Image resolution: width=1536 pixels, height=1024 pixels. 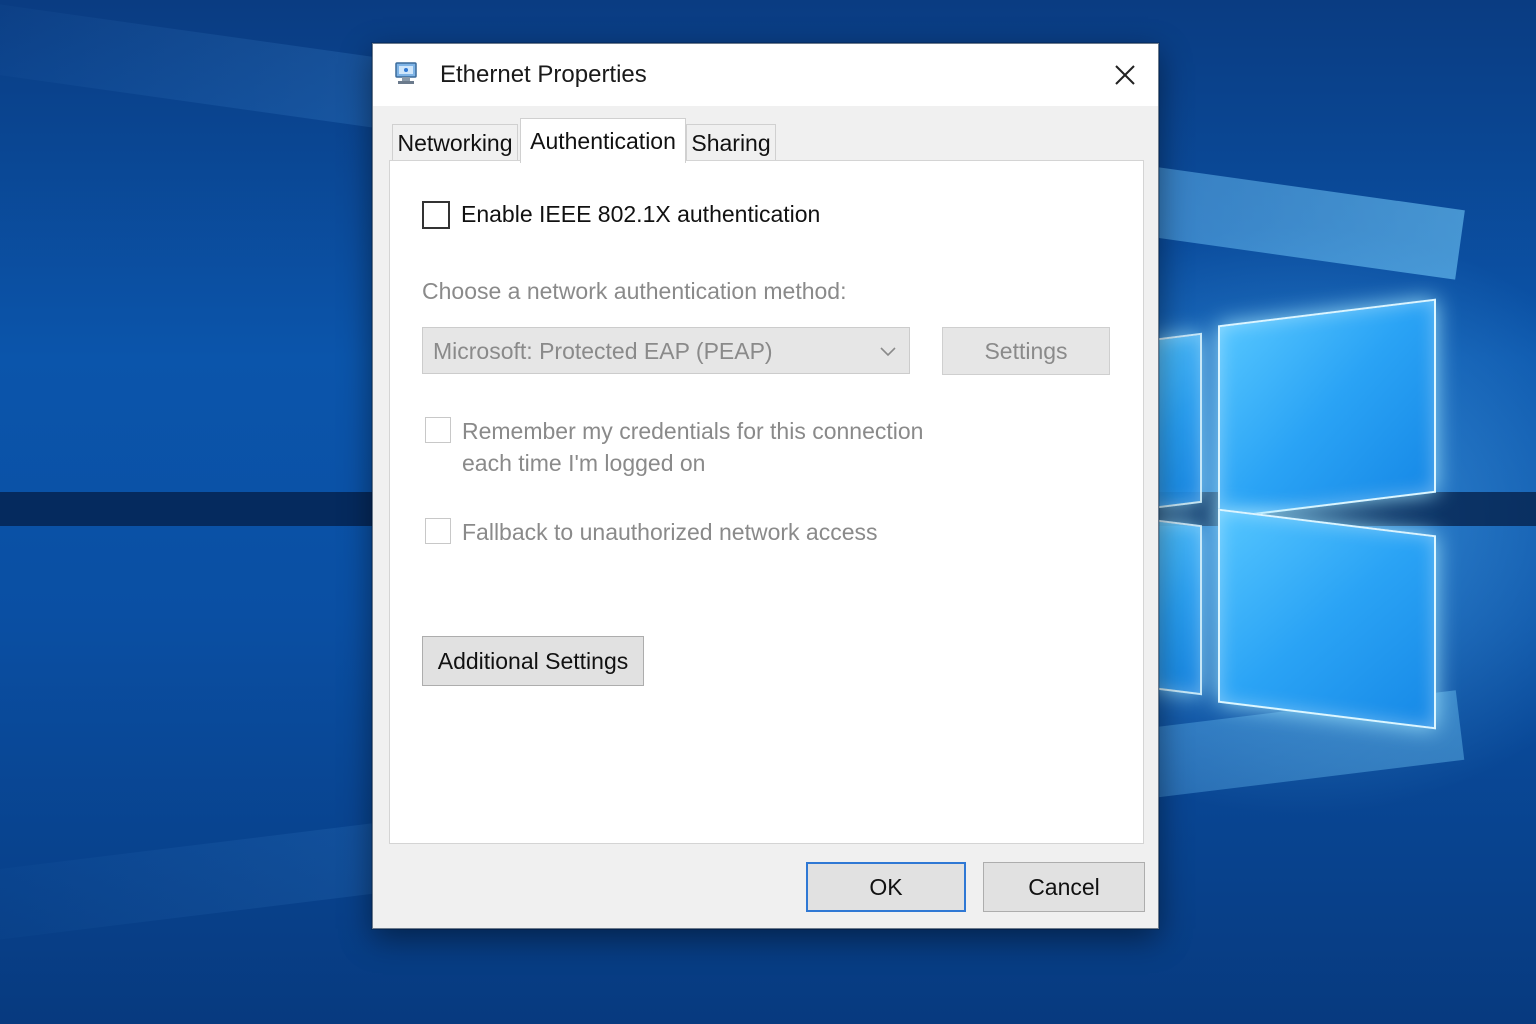 I want to click on tab-networking: Networking, so click(x=455, y=143).